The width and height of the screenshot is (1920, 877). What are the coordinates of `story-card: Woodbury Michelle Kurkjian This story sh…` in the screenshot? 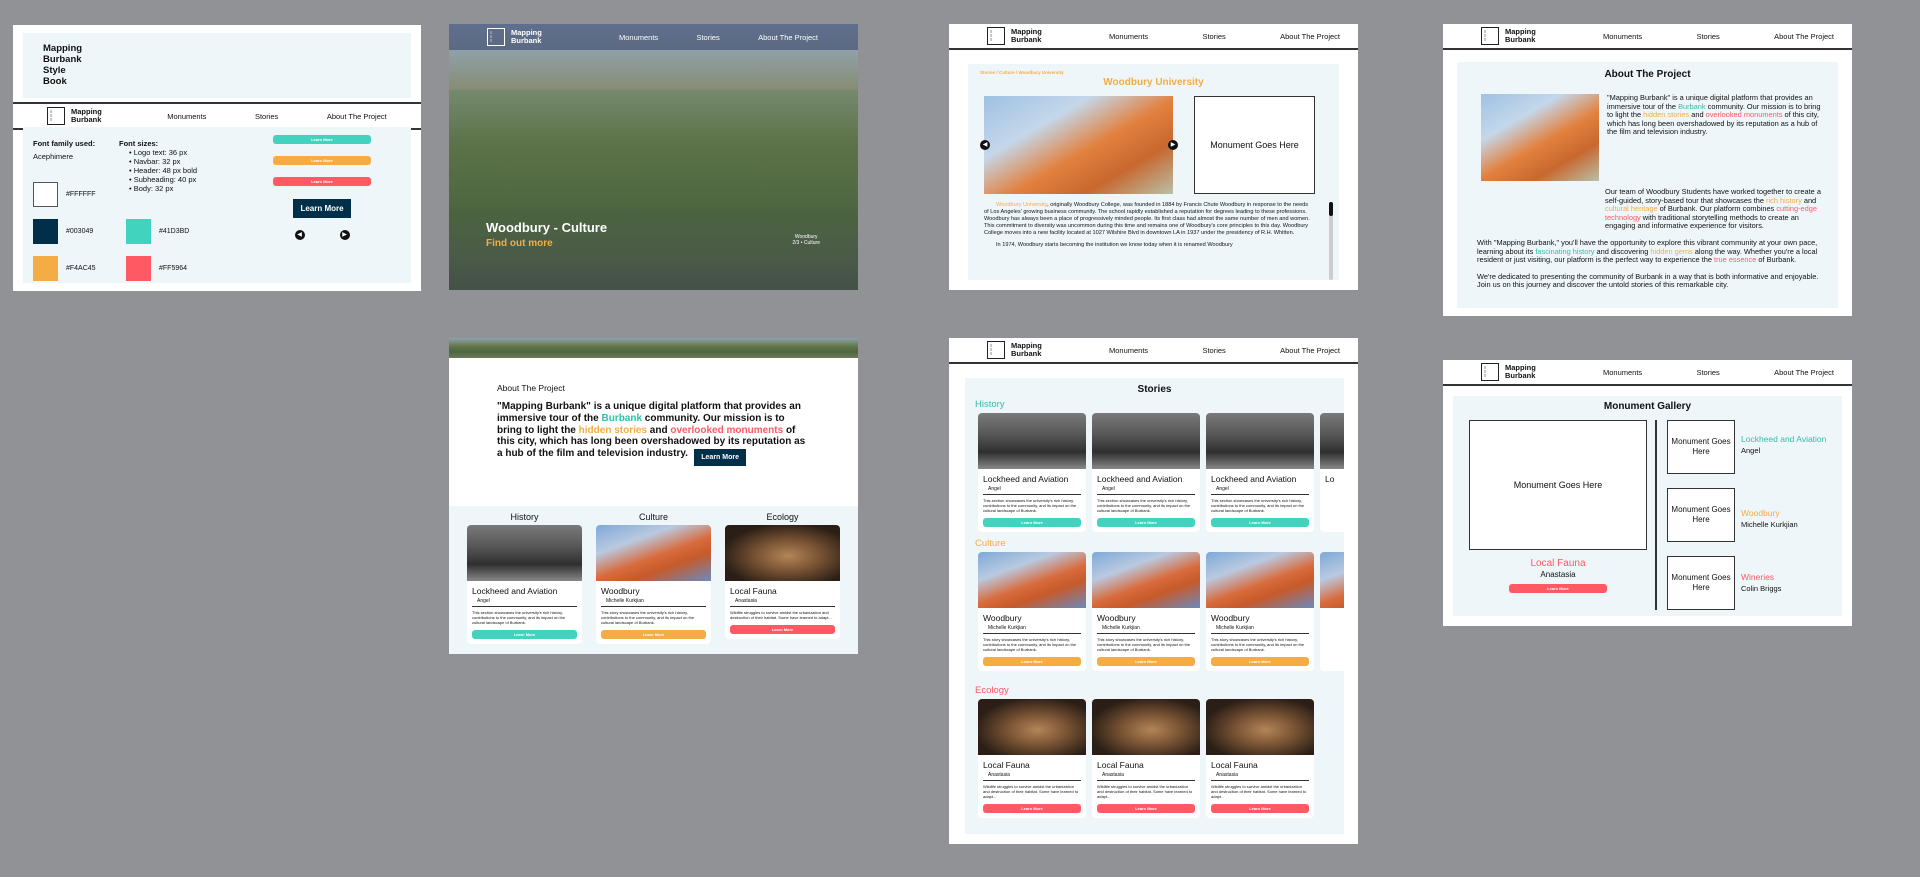 It's located at (653, 584).